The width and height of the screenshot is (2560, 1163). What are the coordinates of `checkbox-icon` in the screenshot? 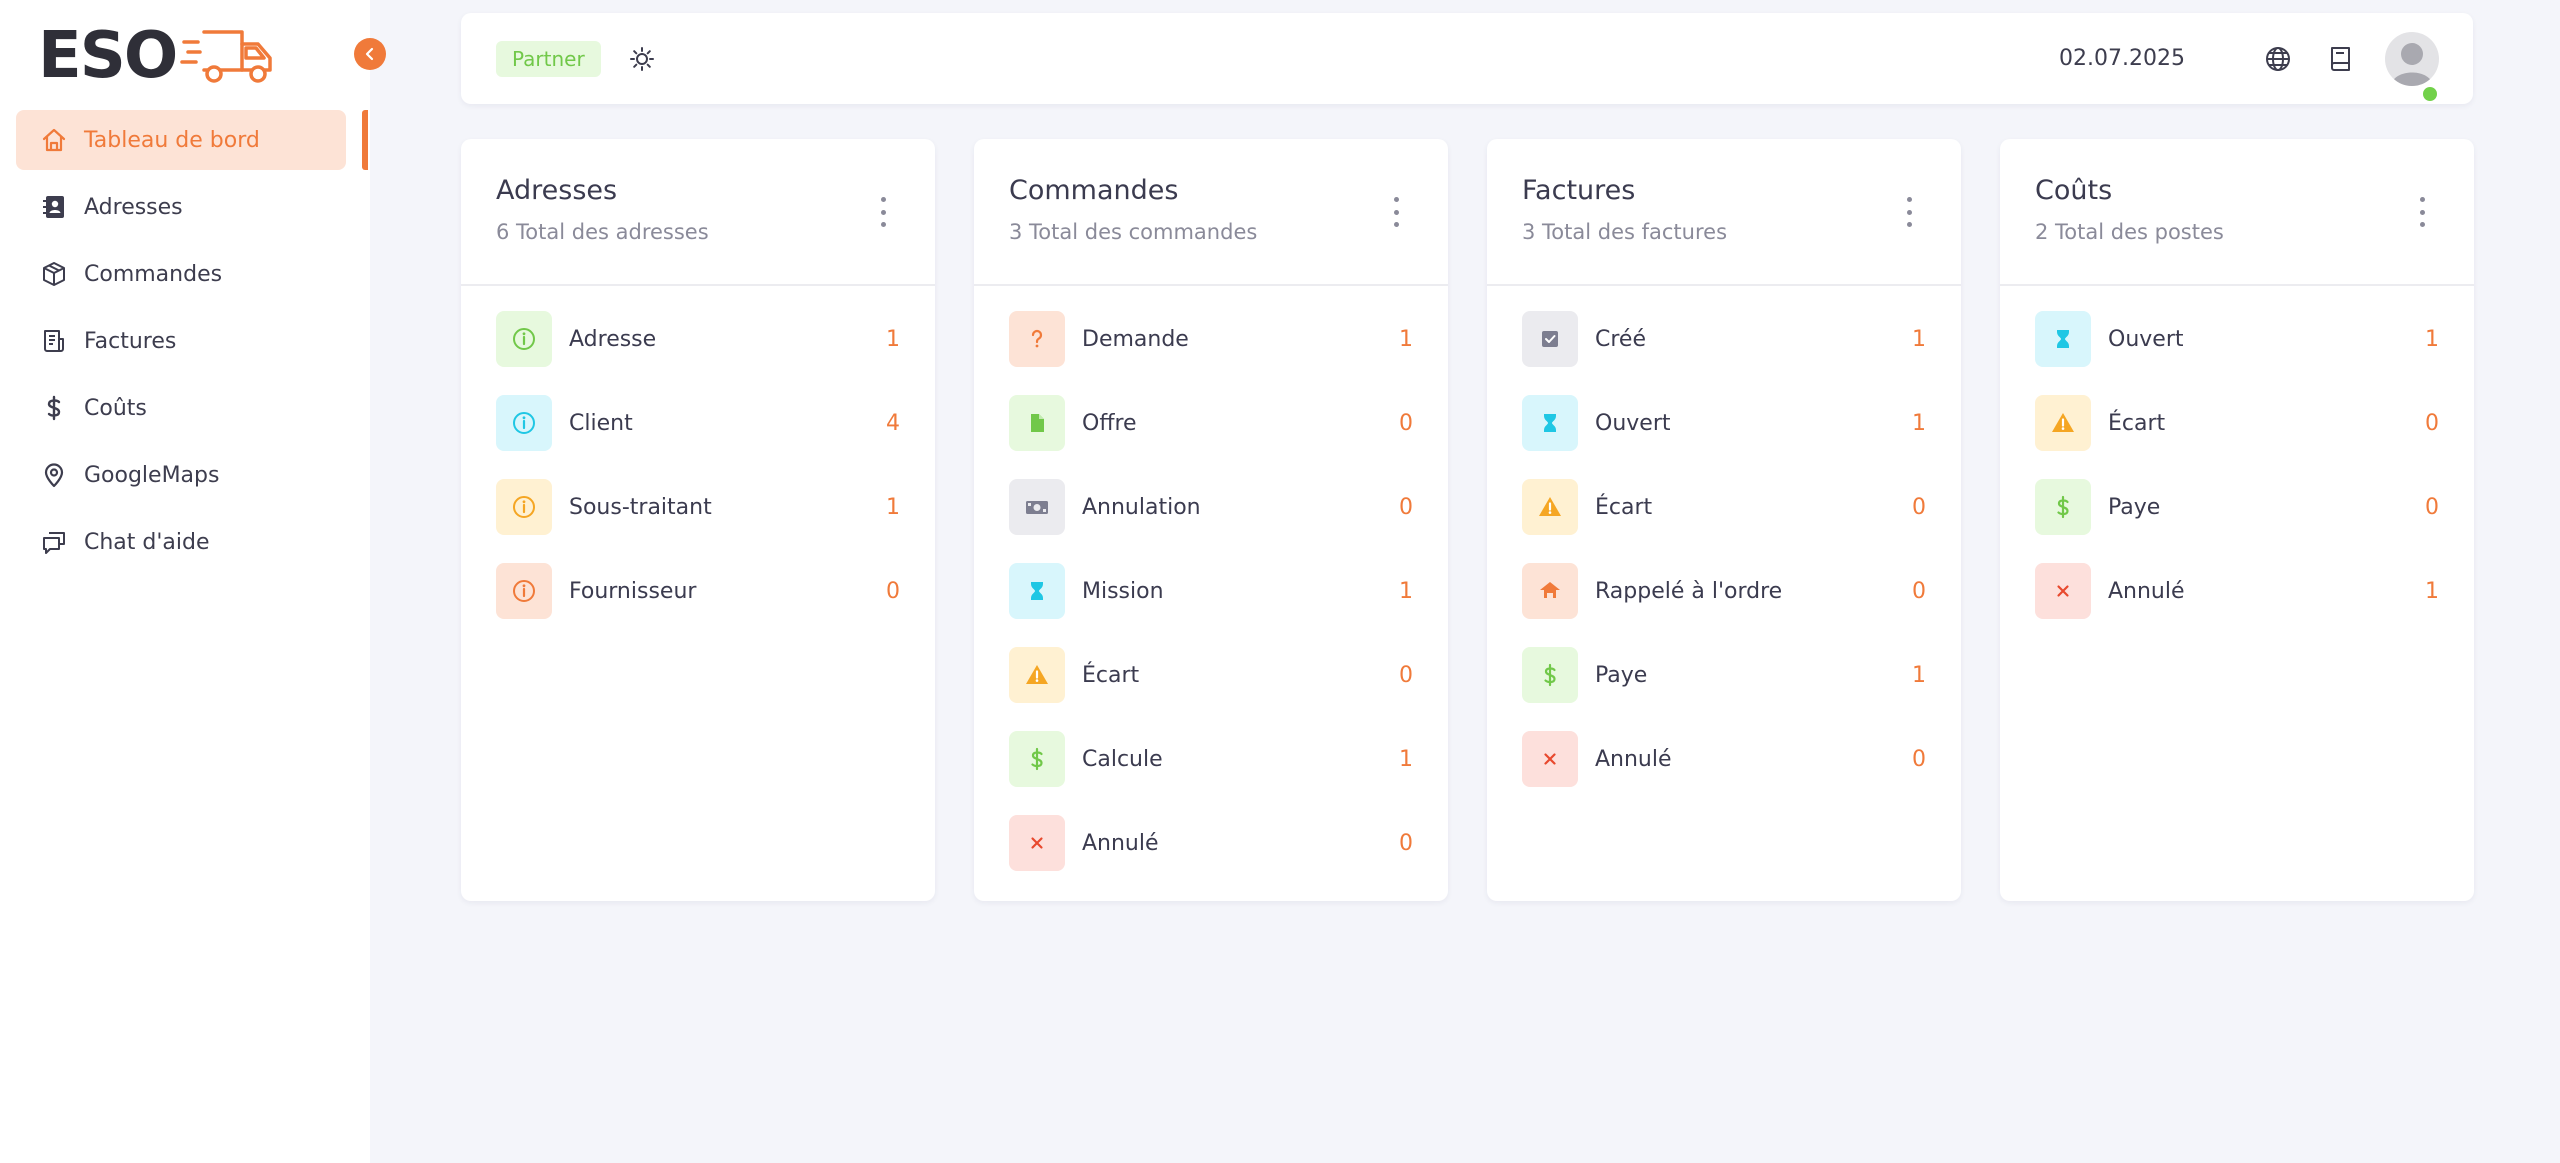 It's located at (1550, 339).